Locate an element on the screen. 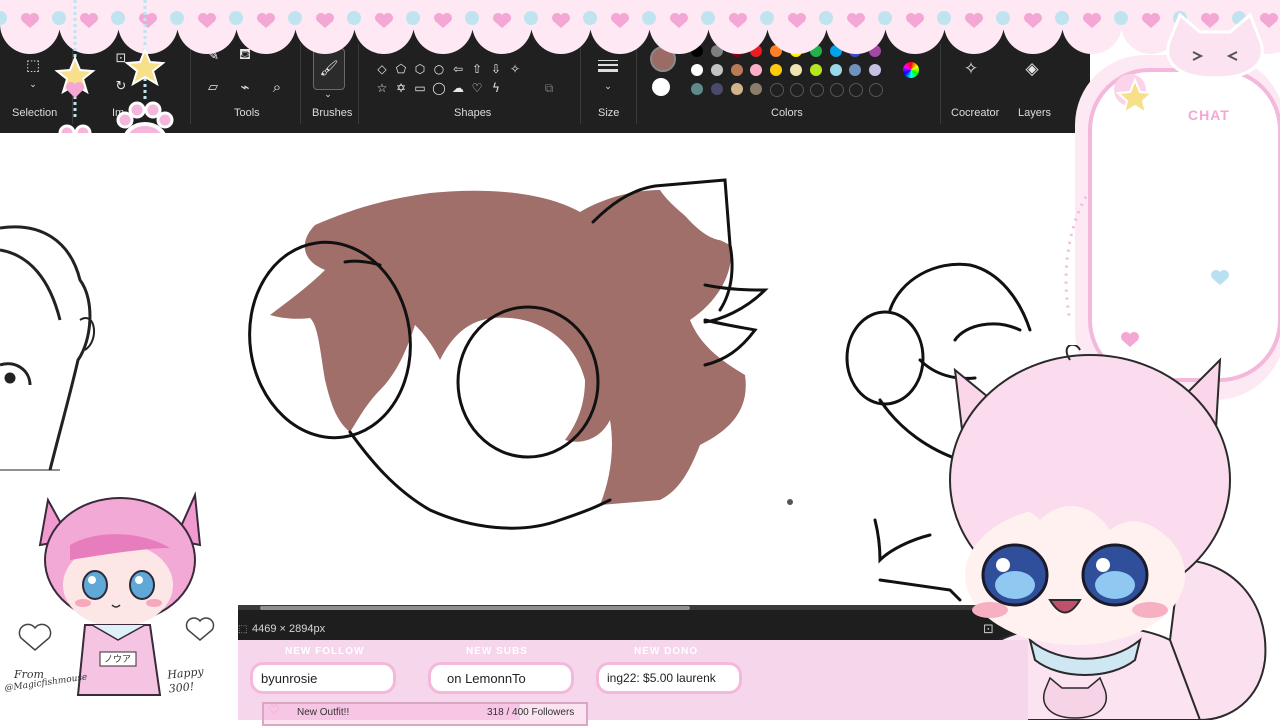  follow-alert-text: byunrosie is located at coordinates (289, 678).